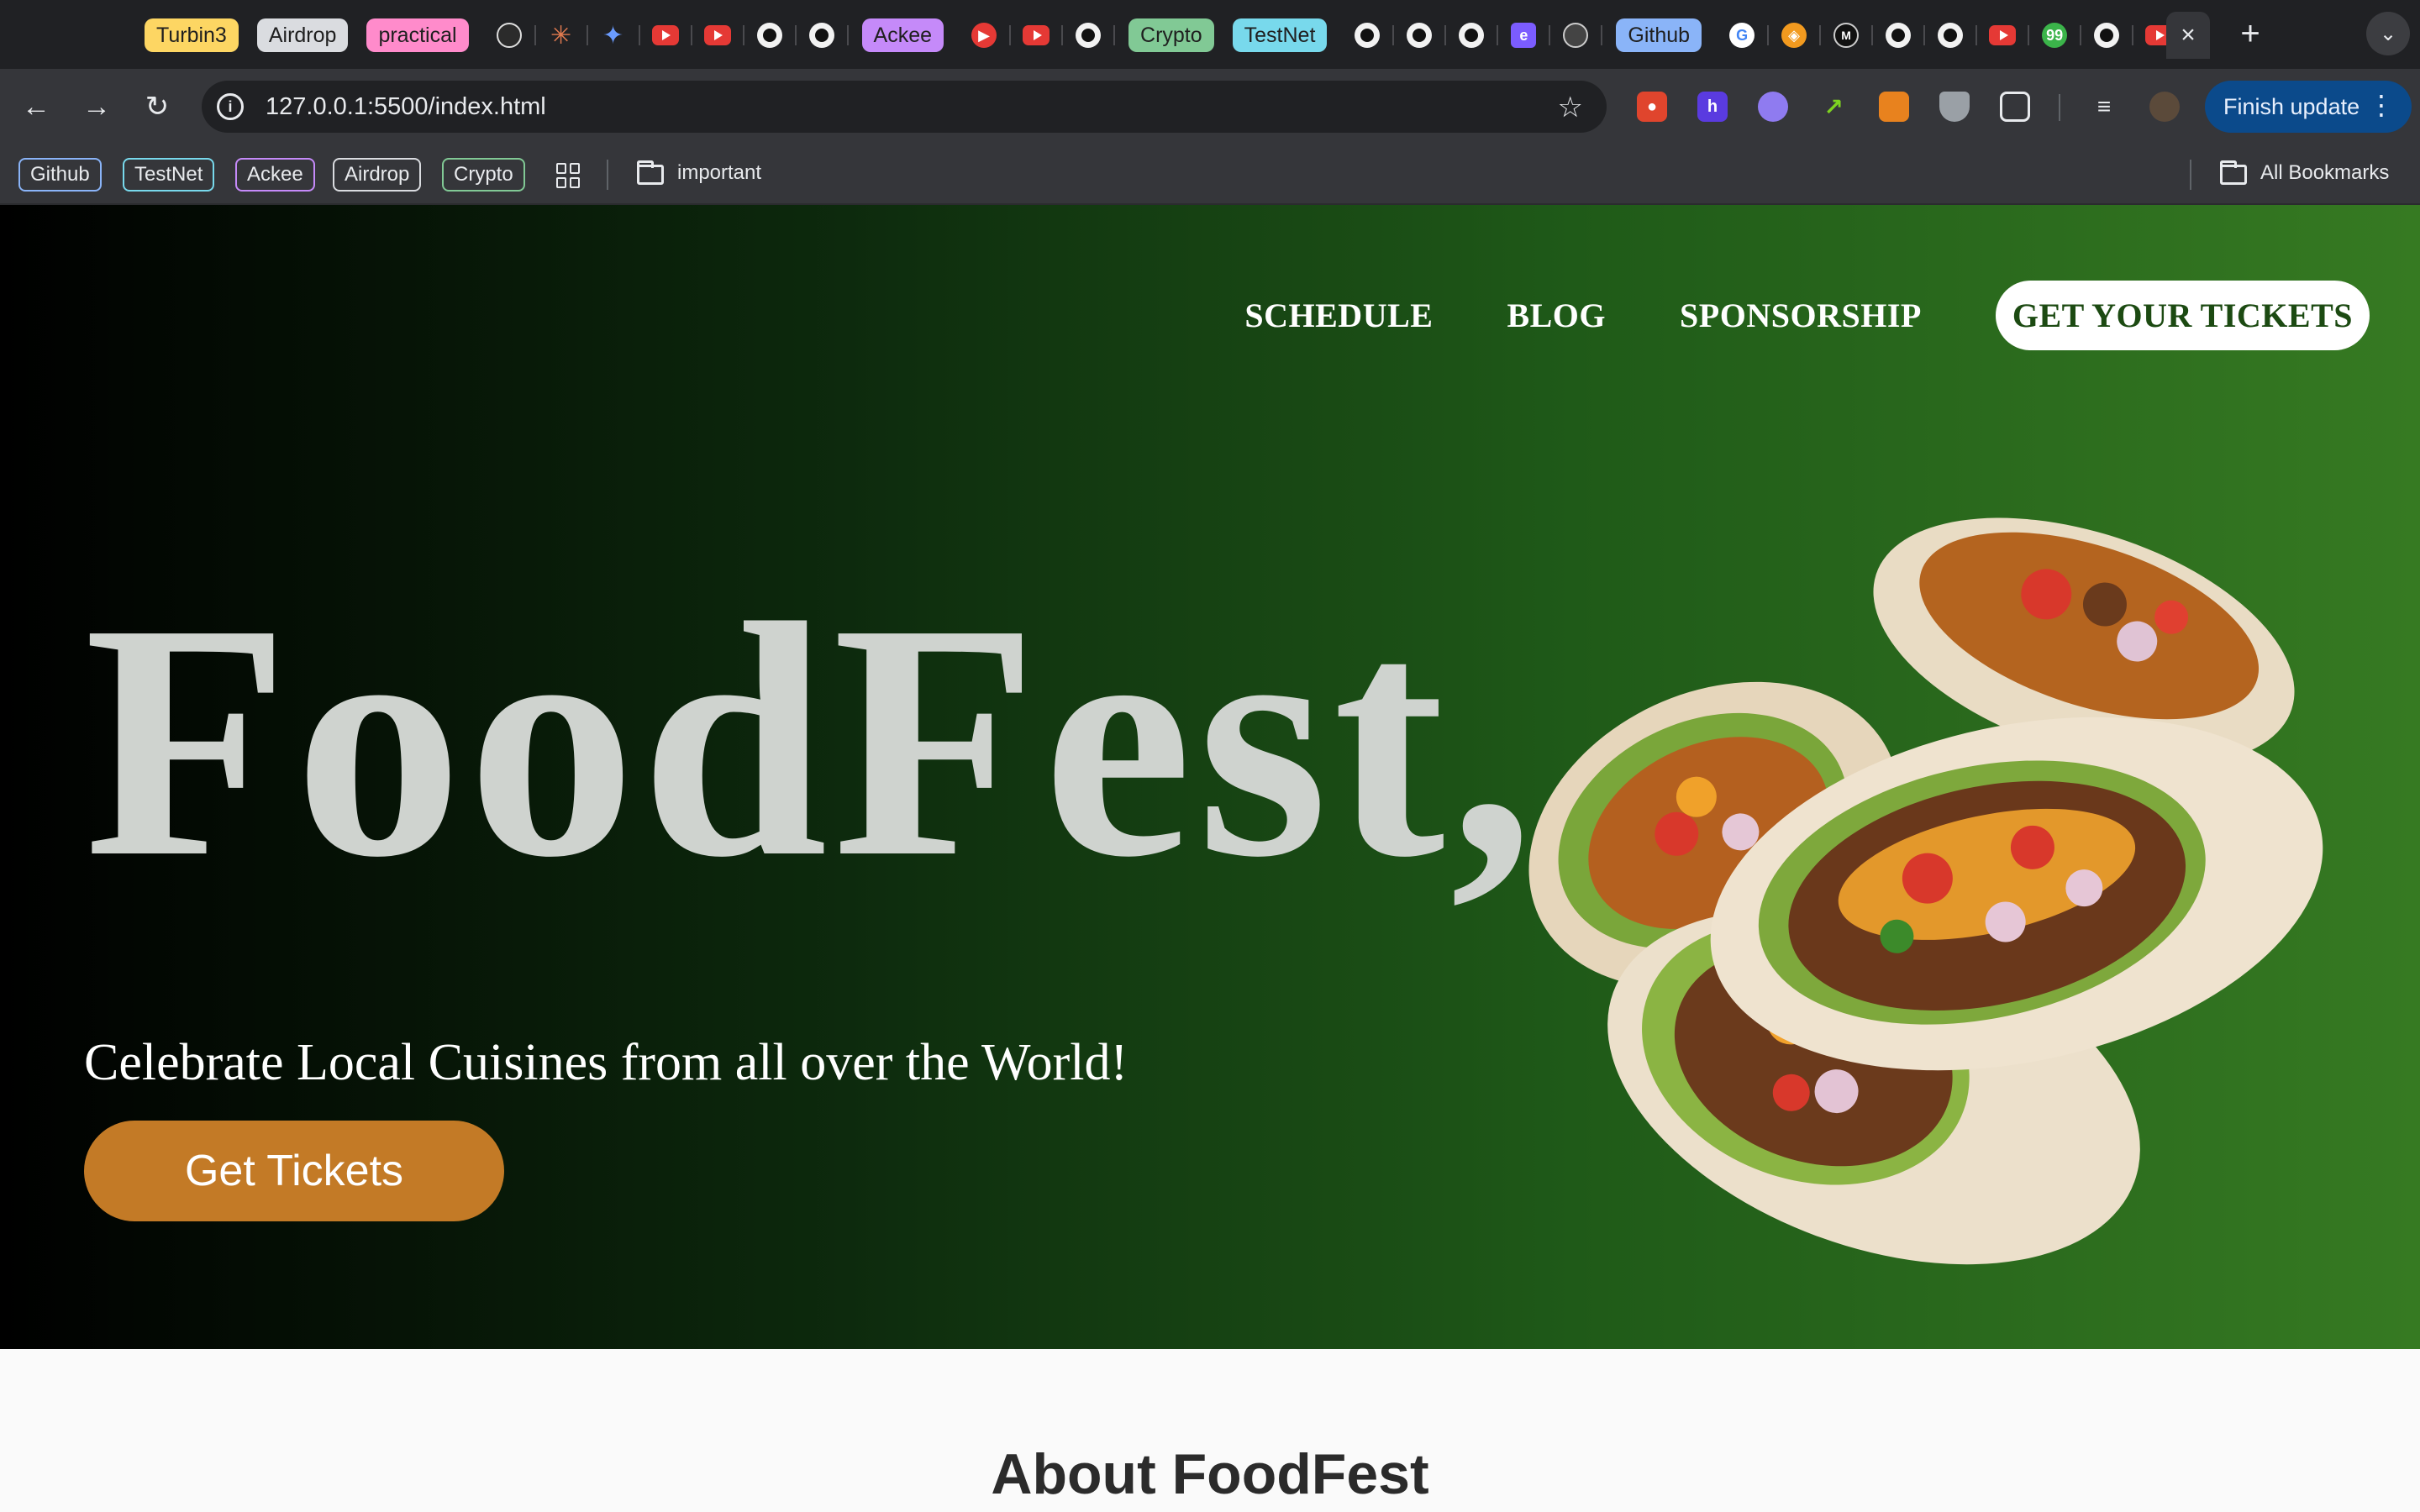  What do you see at coordinates (561, 35) in the screenshot?
I see `claude-icon: ✳` at bounding box center [561, 35].